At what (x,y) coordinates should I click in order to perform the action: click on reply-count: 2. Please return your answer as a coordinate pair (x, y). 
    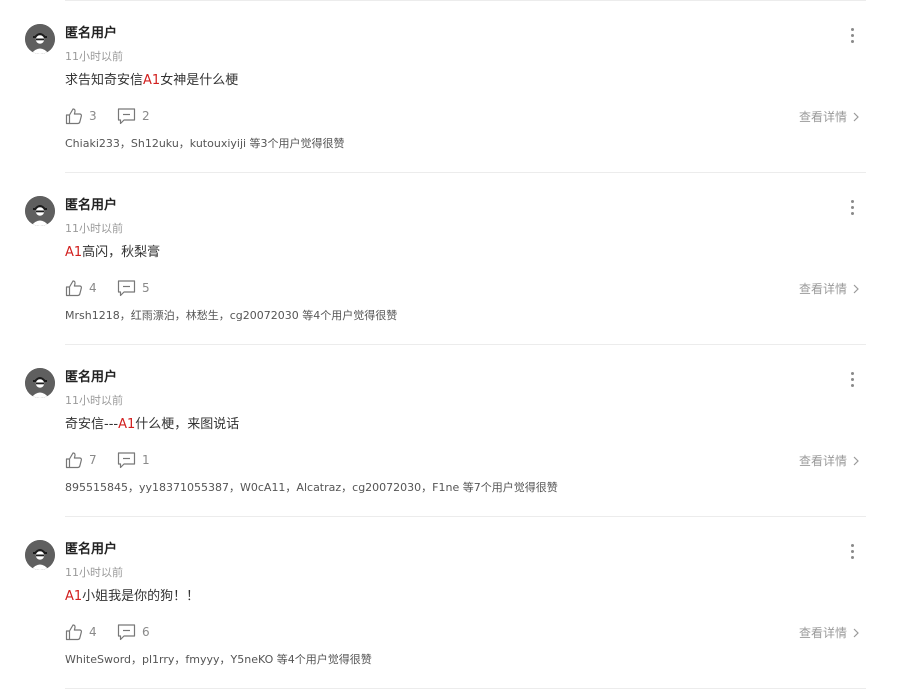
    Looking at the image, I should click on (146, 116).